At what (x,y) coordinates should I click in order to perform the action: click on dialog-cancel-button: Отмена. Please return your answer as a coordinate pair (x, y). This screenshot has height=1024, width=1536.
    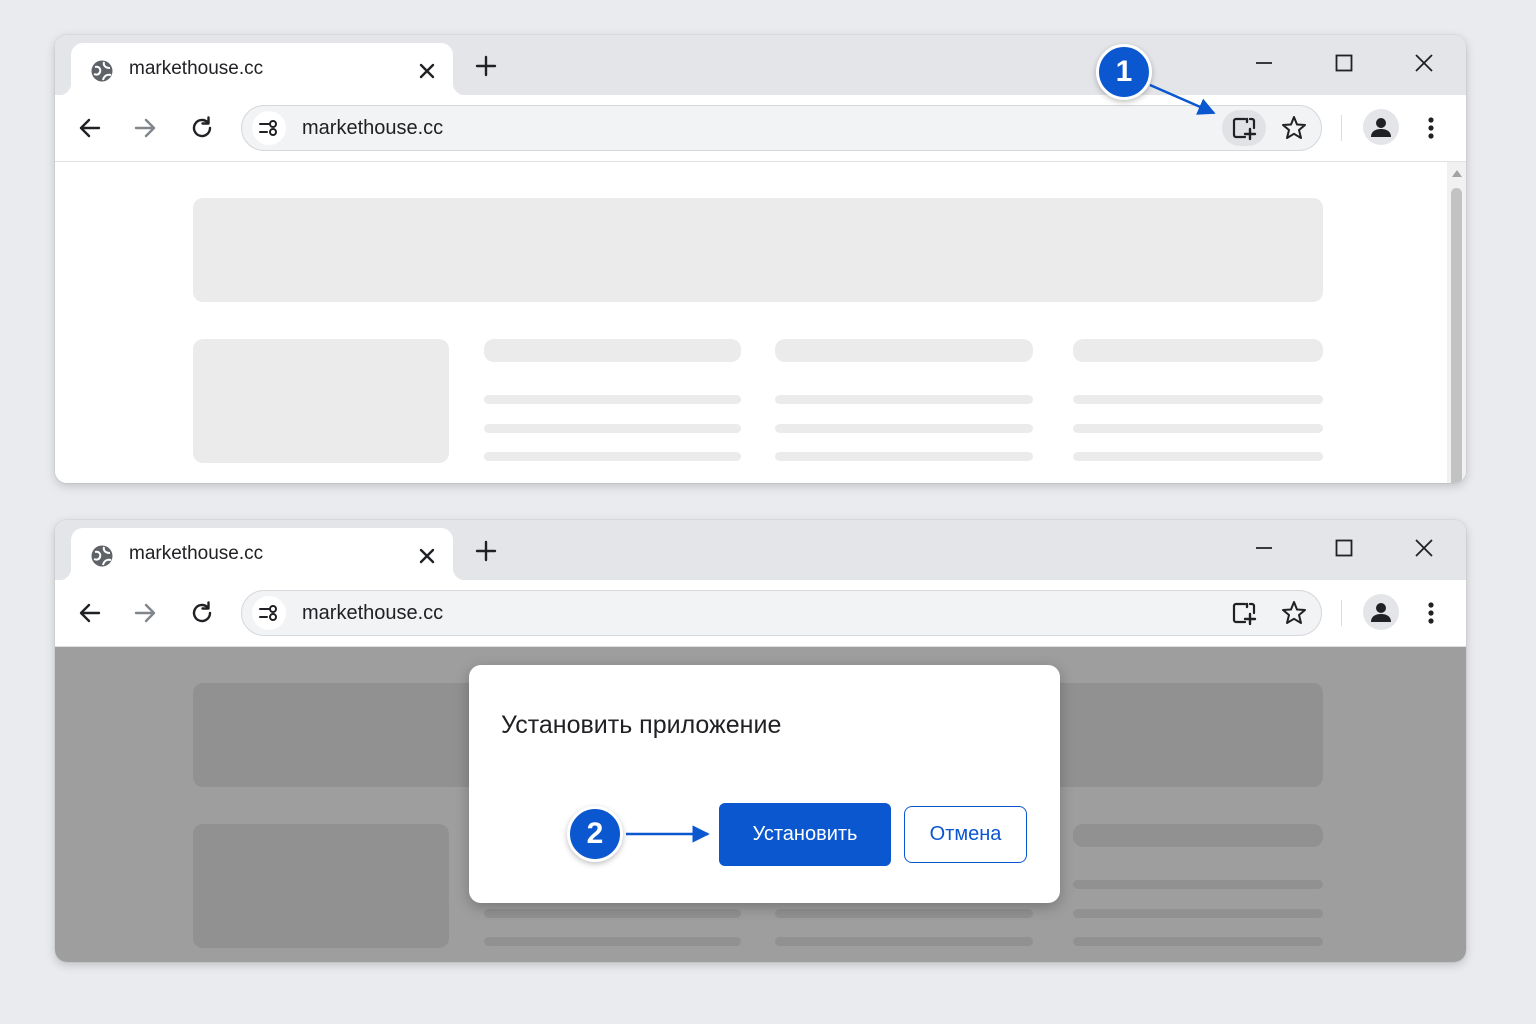
    Looking at the image, I should click on (965, 834).